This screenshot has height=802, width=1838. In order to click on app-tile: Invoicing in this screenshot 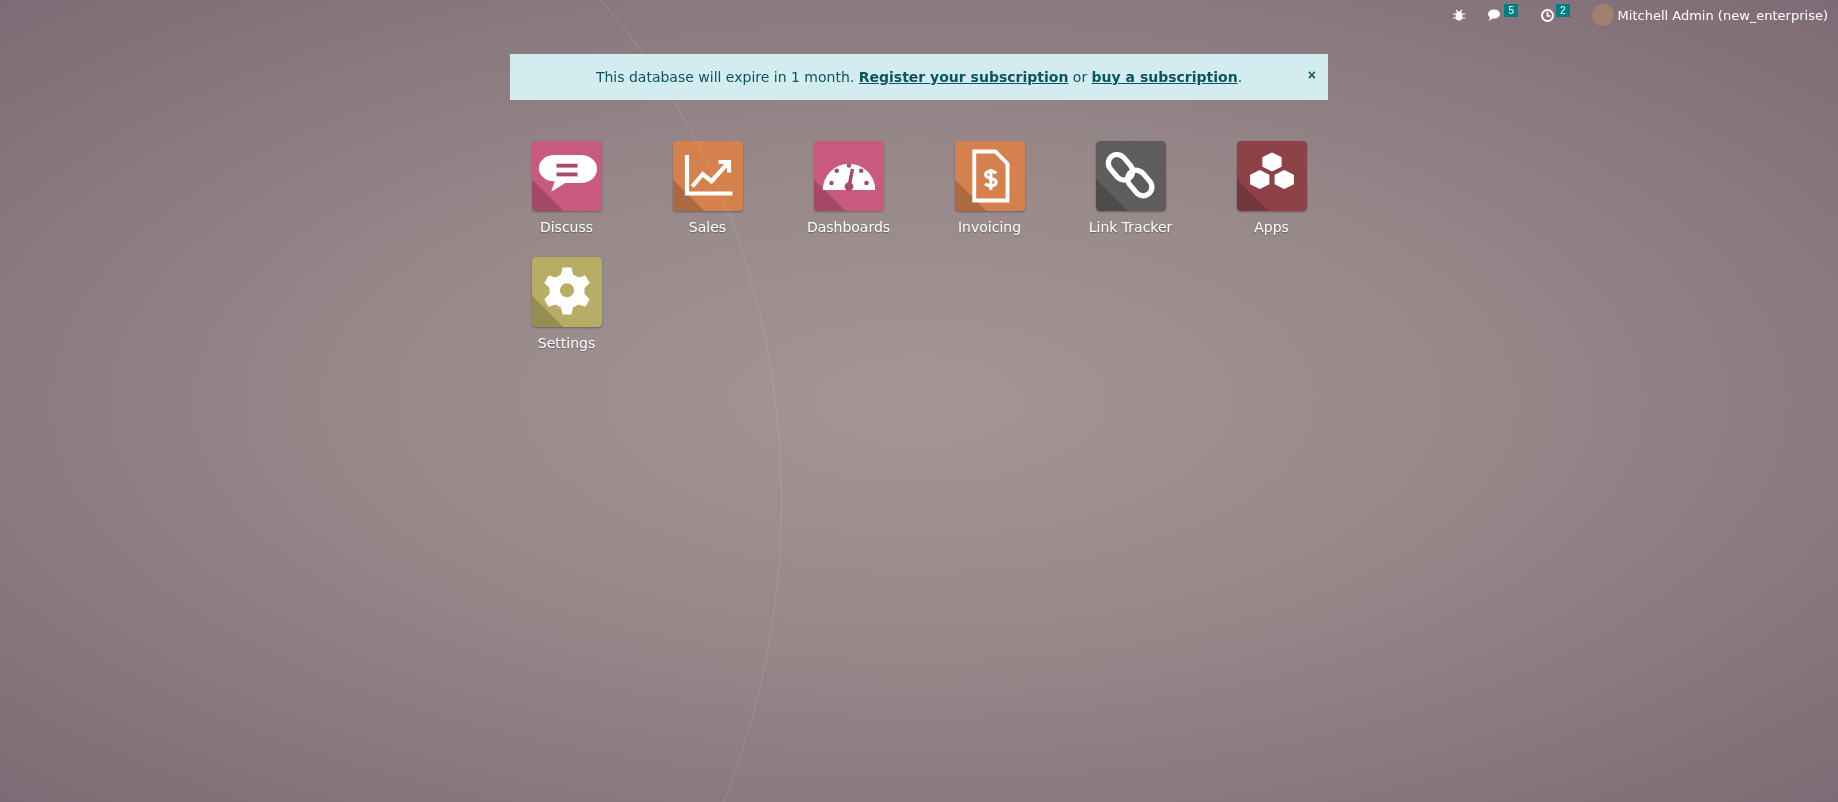, I will do `click(989, 188)`.